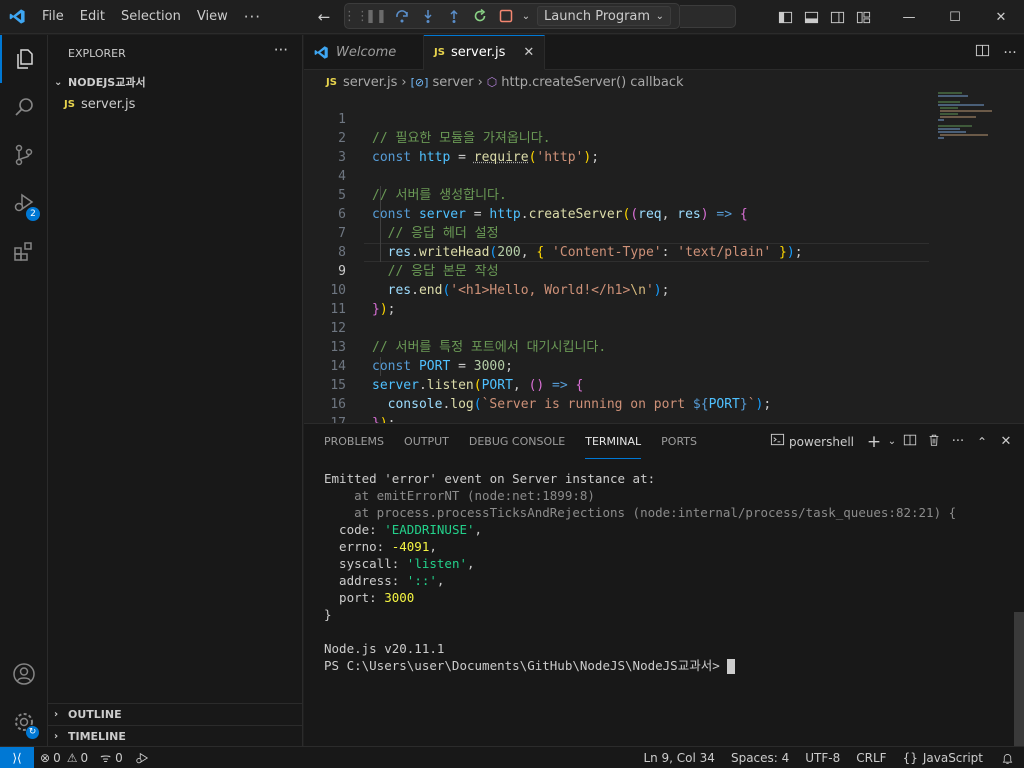 The image size is (1024, 768). Describe the element at coordinates (955, 17) in the screenshot. I see `maximize-button: ☐` at that location.